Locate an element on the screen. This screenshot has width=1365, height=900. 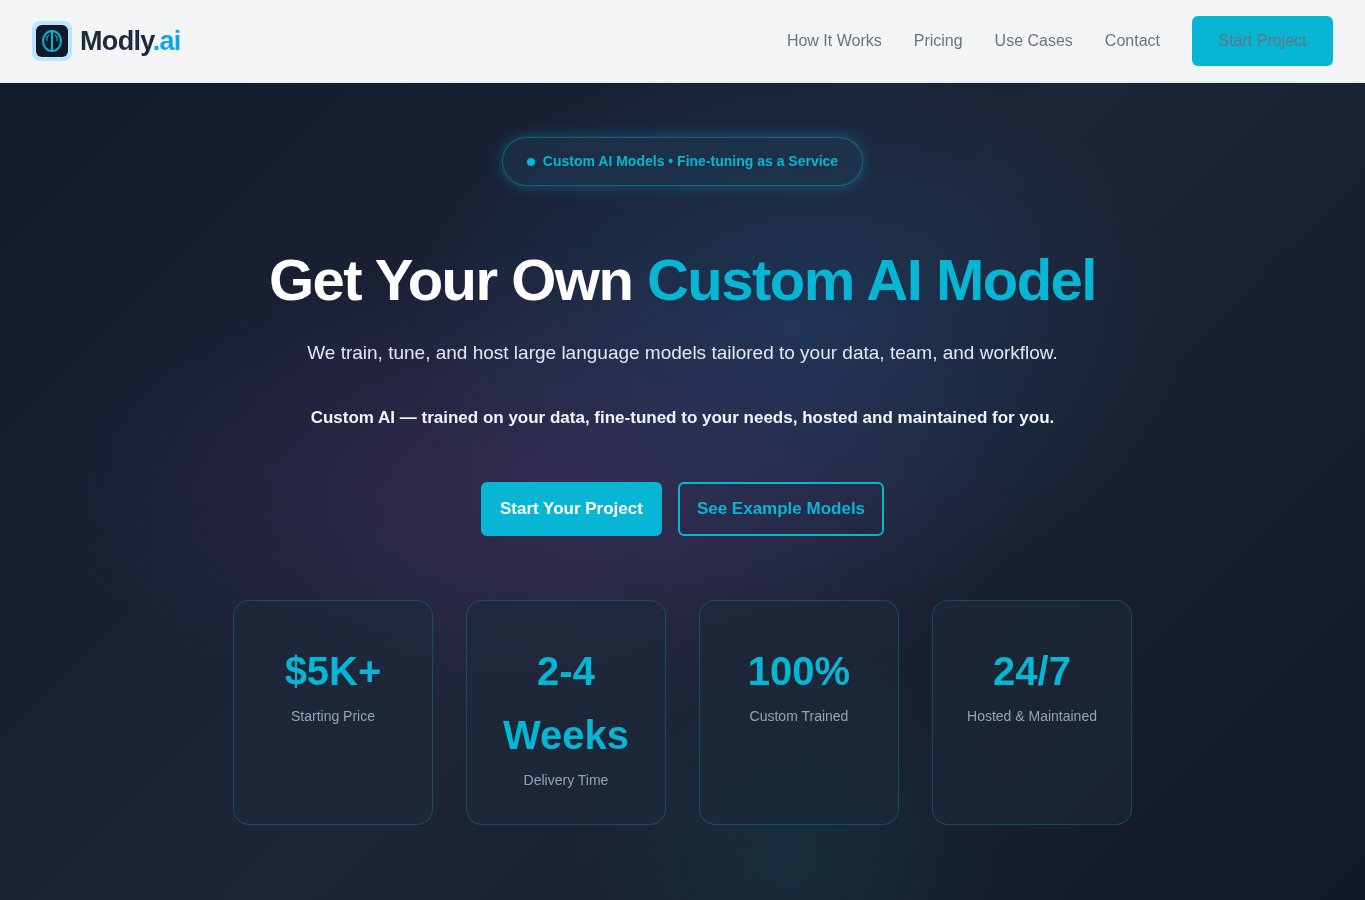
nav-link: Use Cases is located at coordinates (1033, 41).